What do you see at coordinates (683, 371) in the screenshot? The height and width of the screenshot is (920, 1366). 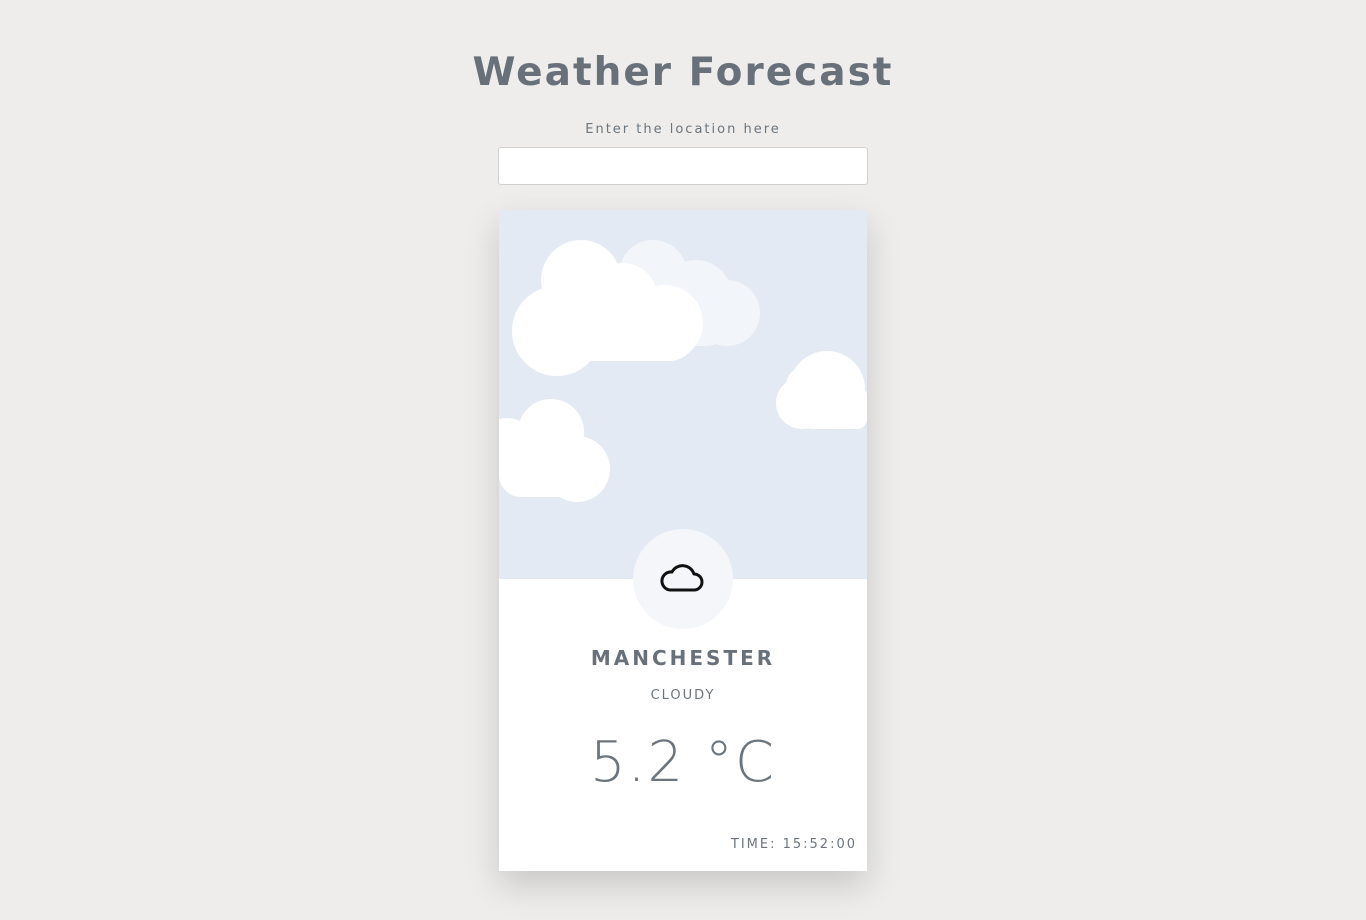 I see `clouds-illustration` at bounding box center [683, 371].